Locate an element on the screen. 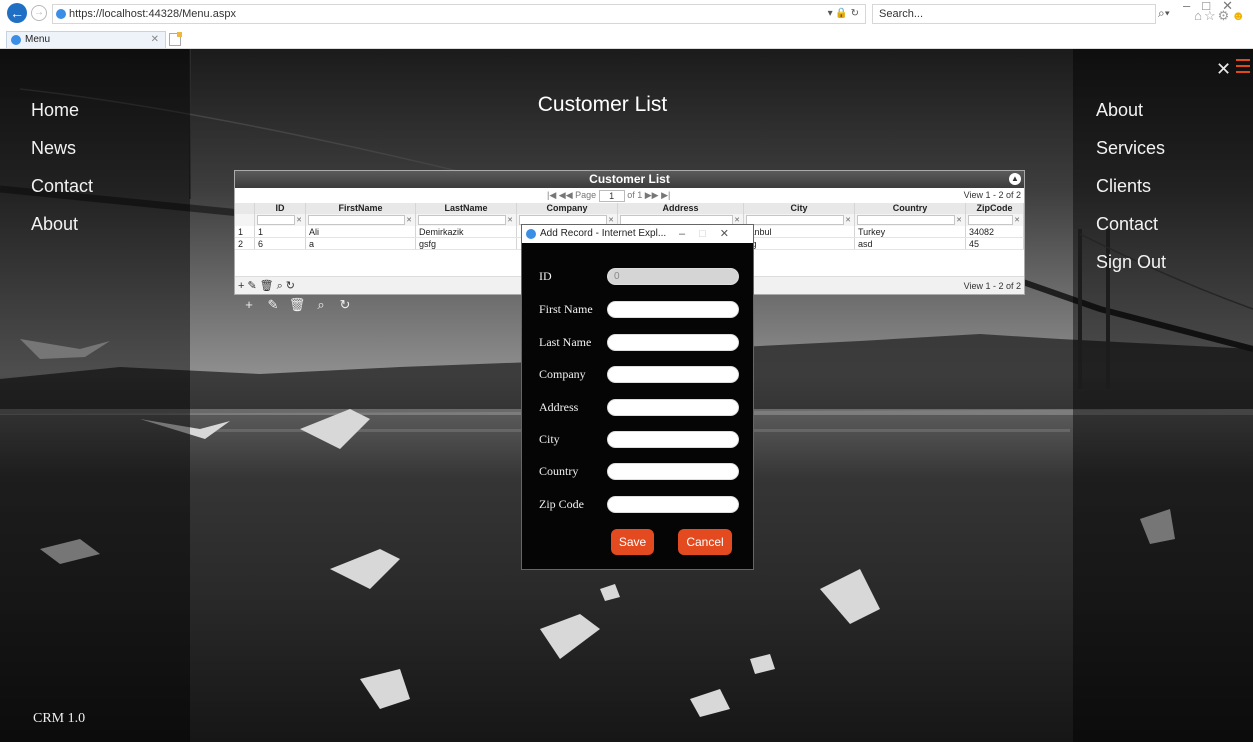 Image resolution: width=1253 pixels, height=742 pixels. grid-pager-top: |◀ ◀◀ Page 1 of 1 ▶▶ ▶| View 1 - 2 of 2 is located at coordinates (629, 195).